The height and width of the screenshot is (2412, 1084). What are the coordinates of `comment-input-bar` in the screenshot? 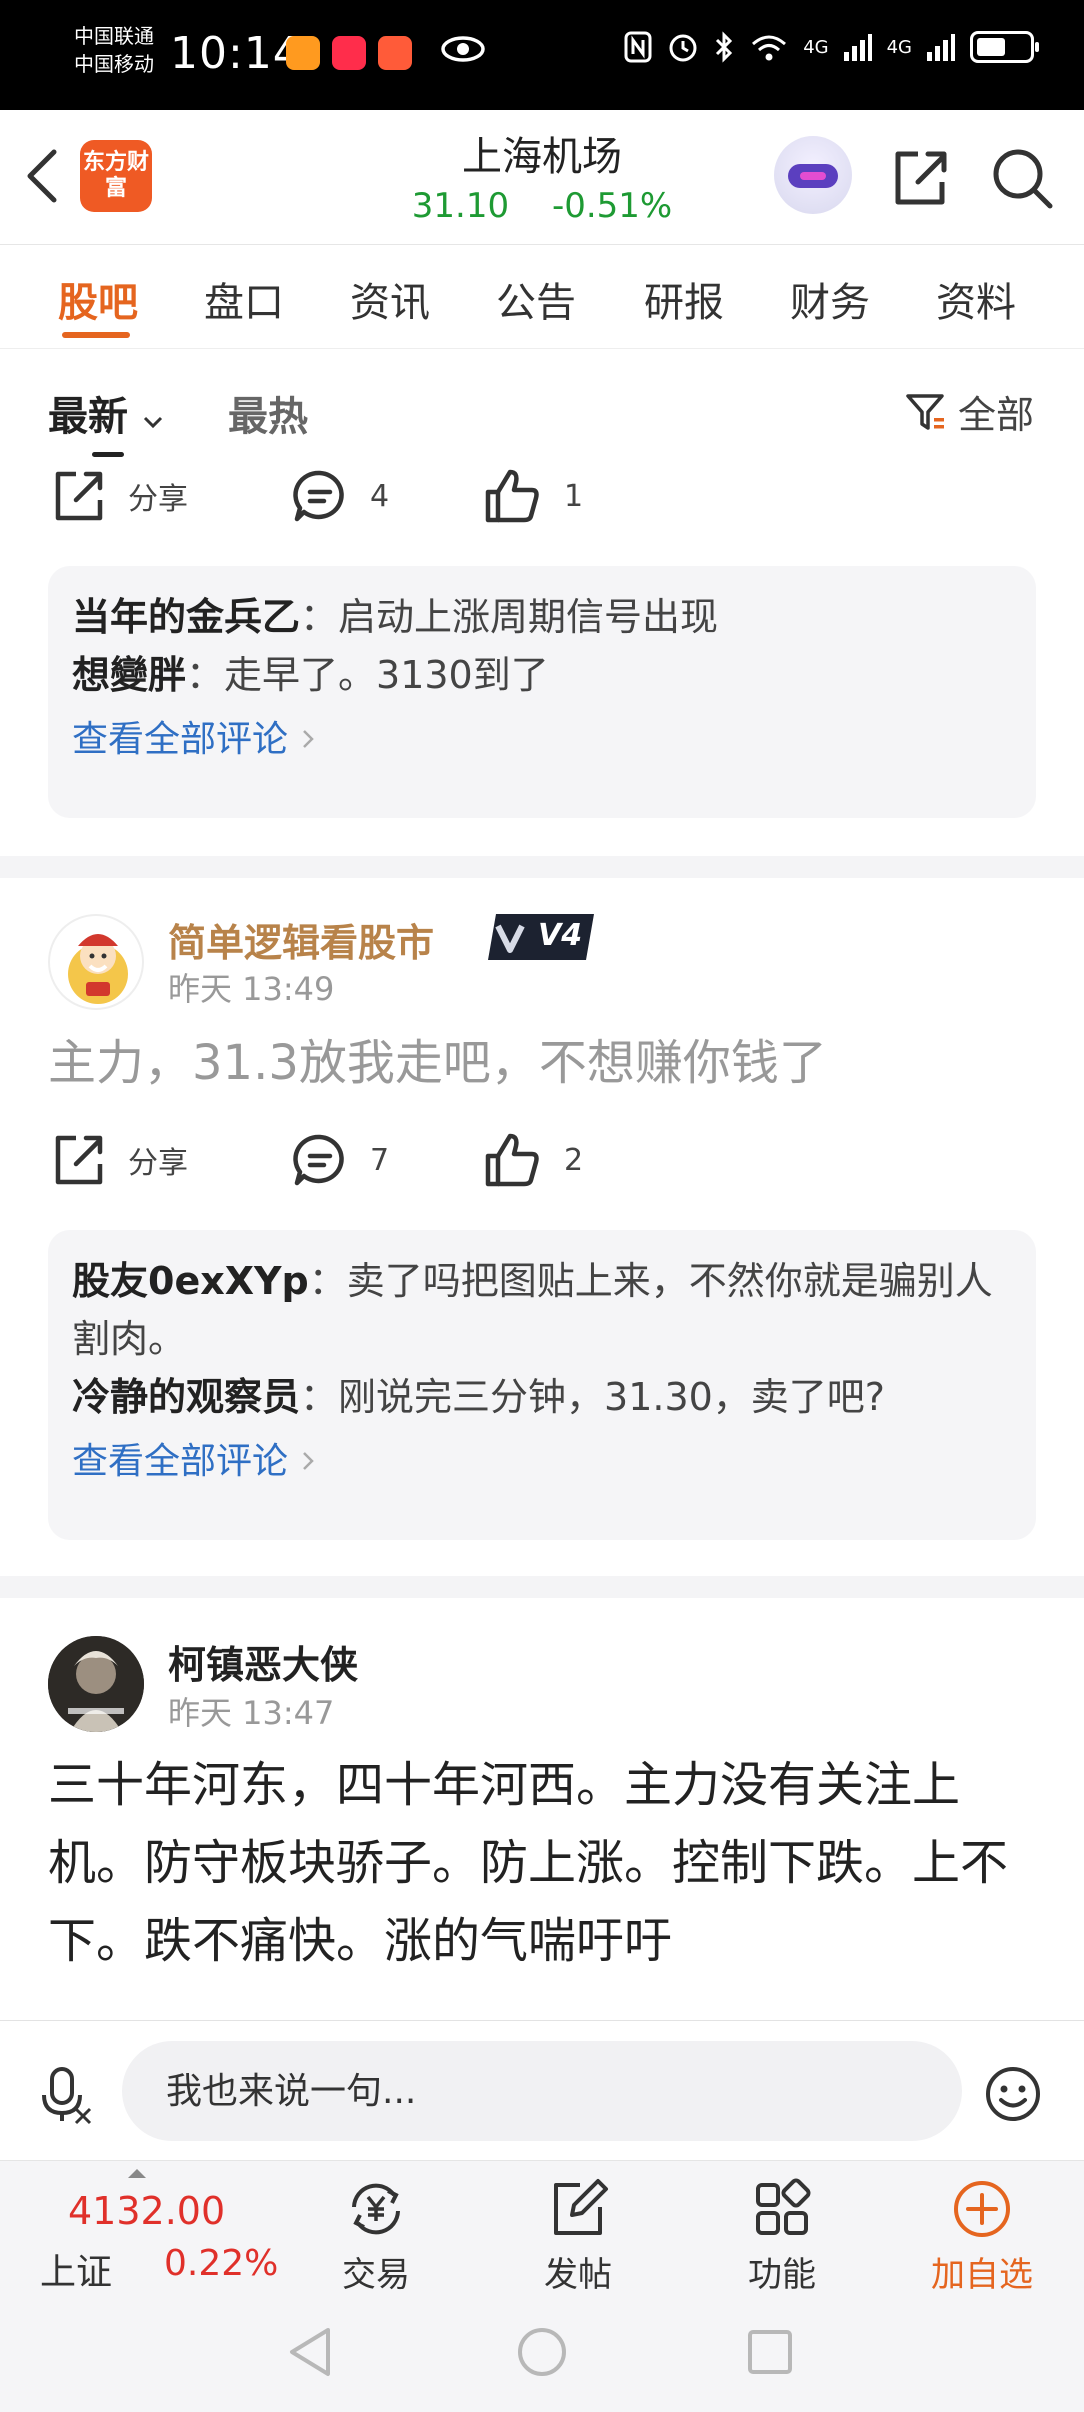 It's located at (542, 2090).